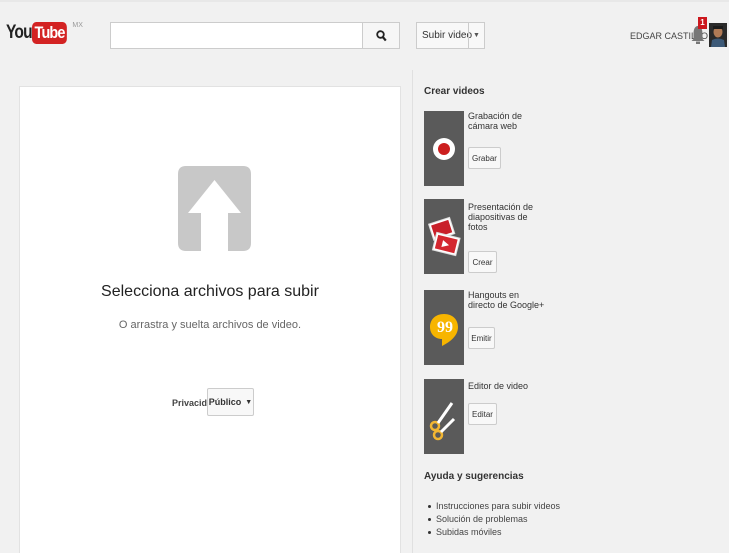 The image size is (729, 553). I want to click on tool-name-slideshow: Presentación de diapositivas de fotos, so click(508, 217).